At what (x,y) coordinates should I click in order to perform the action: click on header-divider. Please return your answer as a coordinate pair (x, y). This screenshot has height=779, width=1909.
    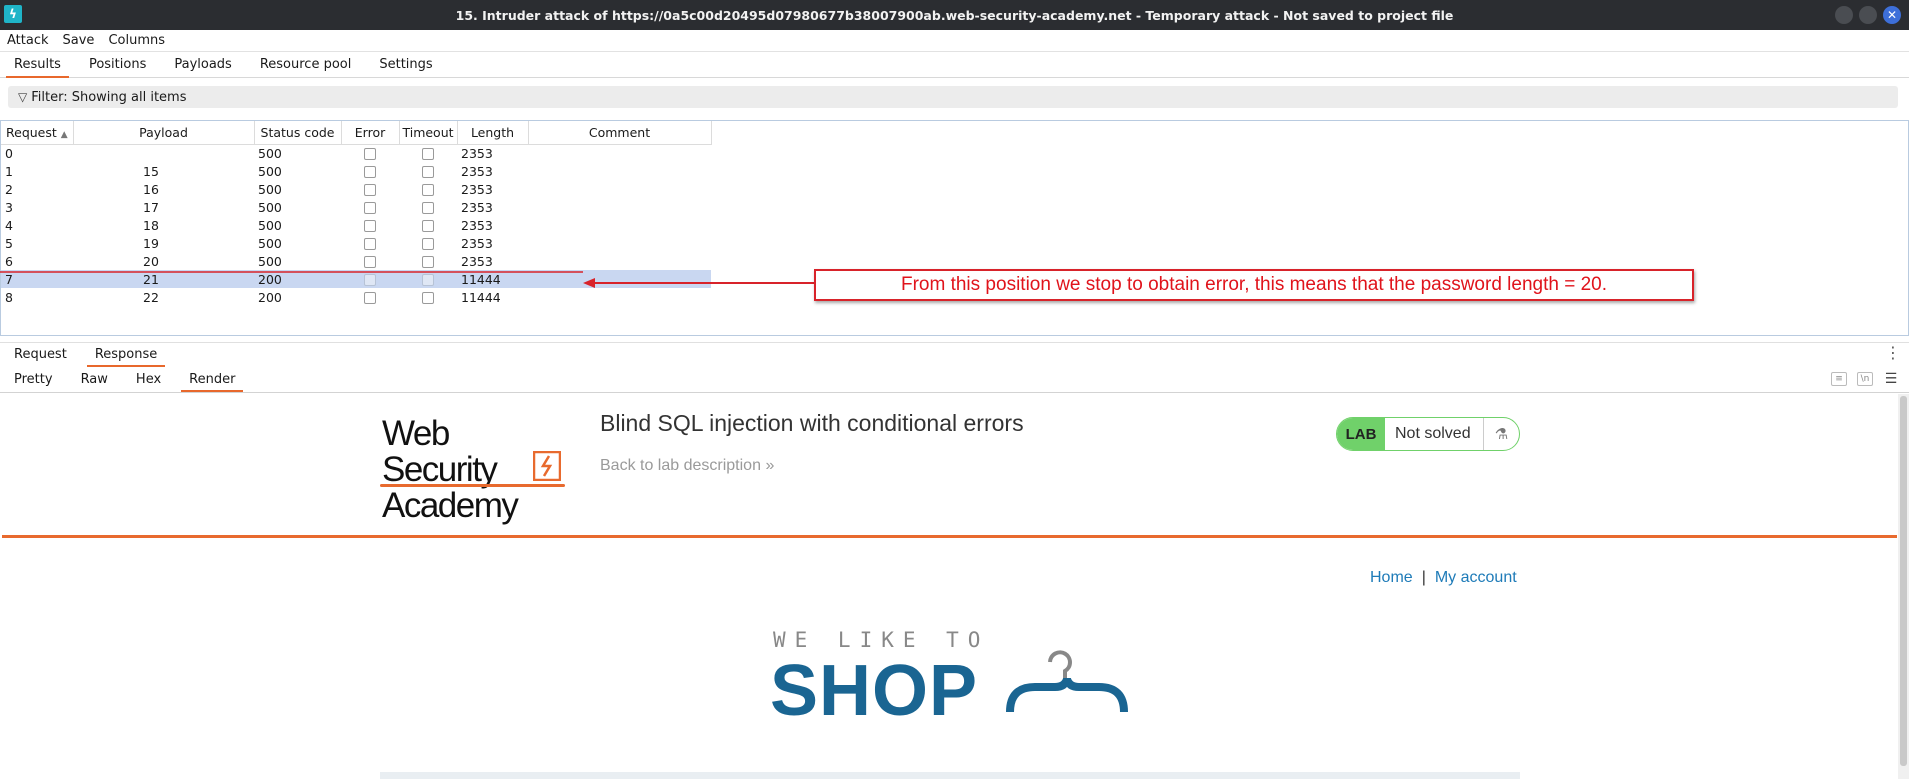
    Looking at the image, I should click on (949, 536).